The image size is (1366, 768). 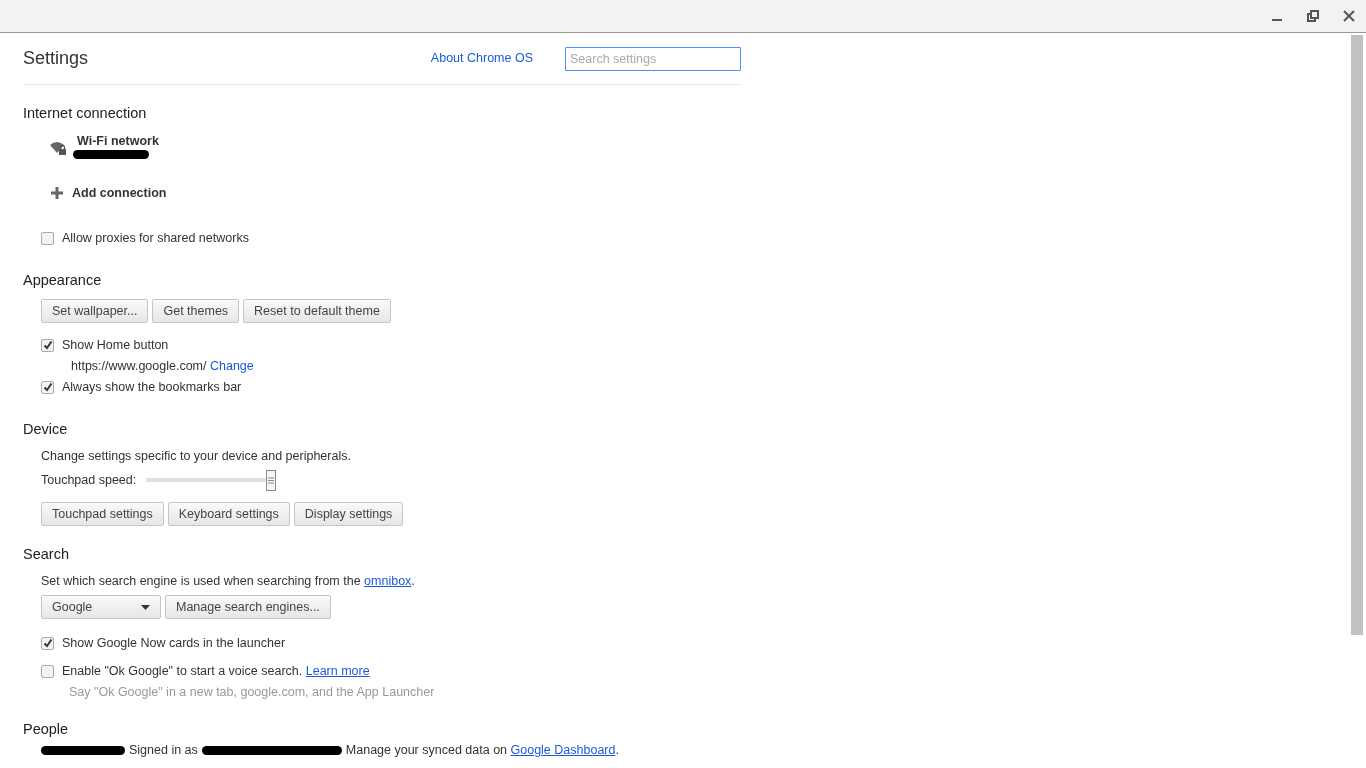 What do you see at coordinates (271, 480) in the screenshot?
I see `slider-thumb` at bounding box center [271, 480].